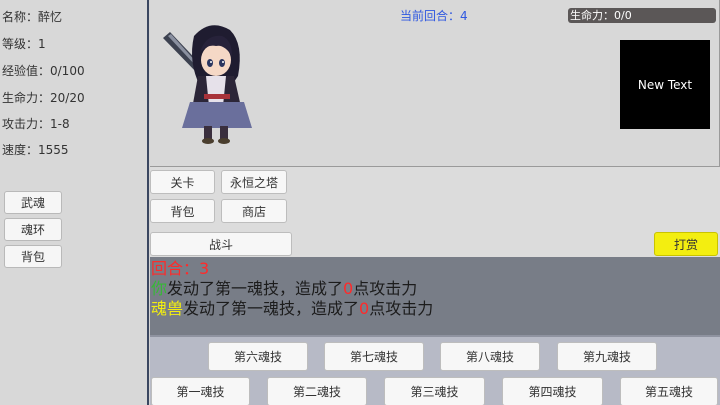 The height and width of the screenshot is (405, 720). I want to click on enemy-portrait-text: New Text, so click(665, 84).